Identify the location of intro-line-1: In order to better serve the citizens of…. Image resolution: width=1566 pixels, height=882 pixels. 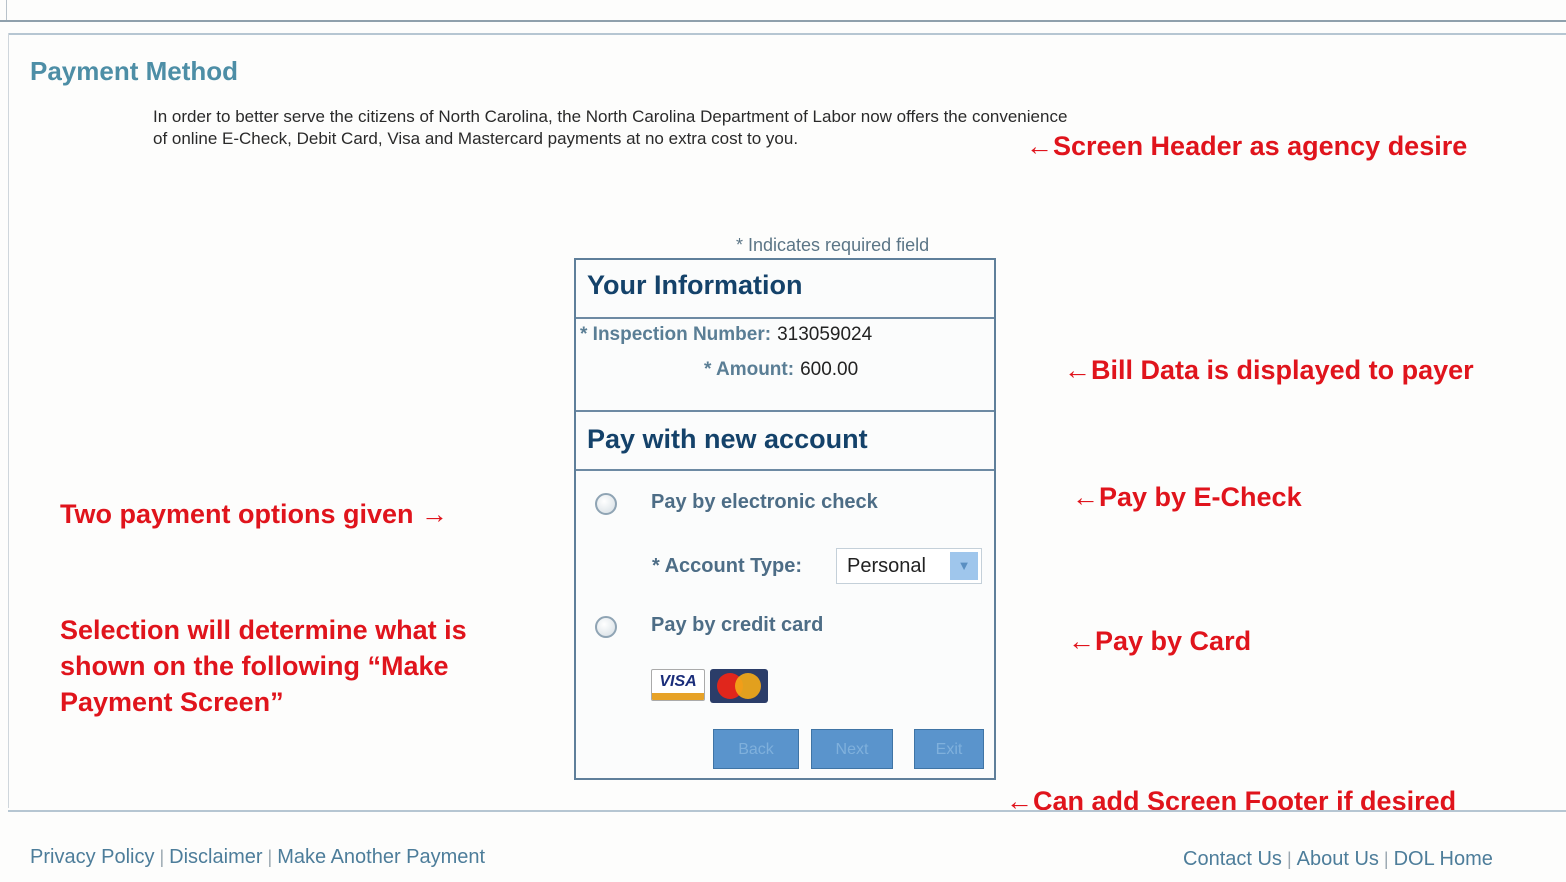
(610, 116).